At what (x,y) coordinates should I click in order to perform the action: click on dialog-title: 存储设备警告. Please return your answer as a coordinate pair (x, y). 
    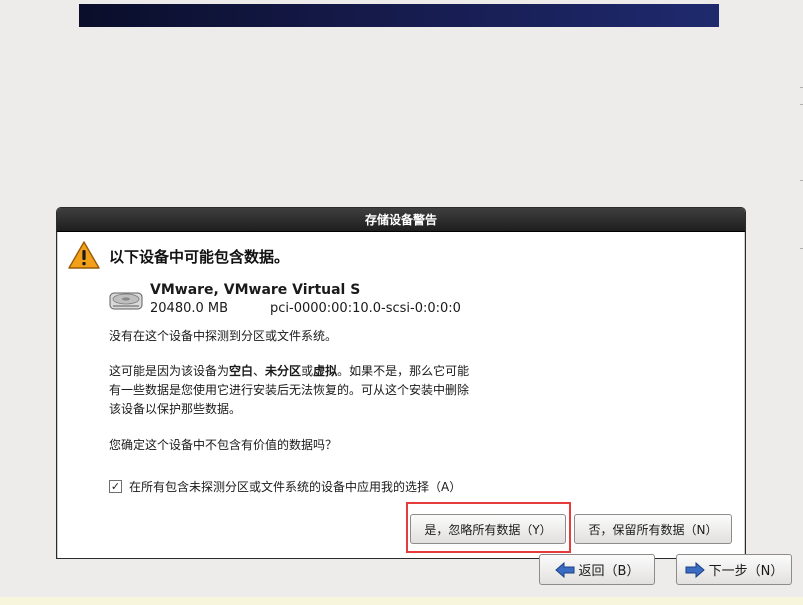
    Looking at the image, I should click on (401, 220).